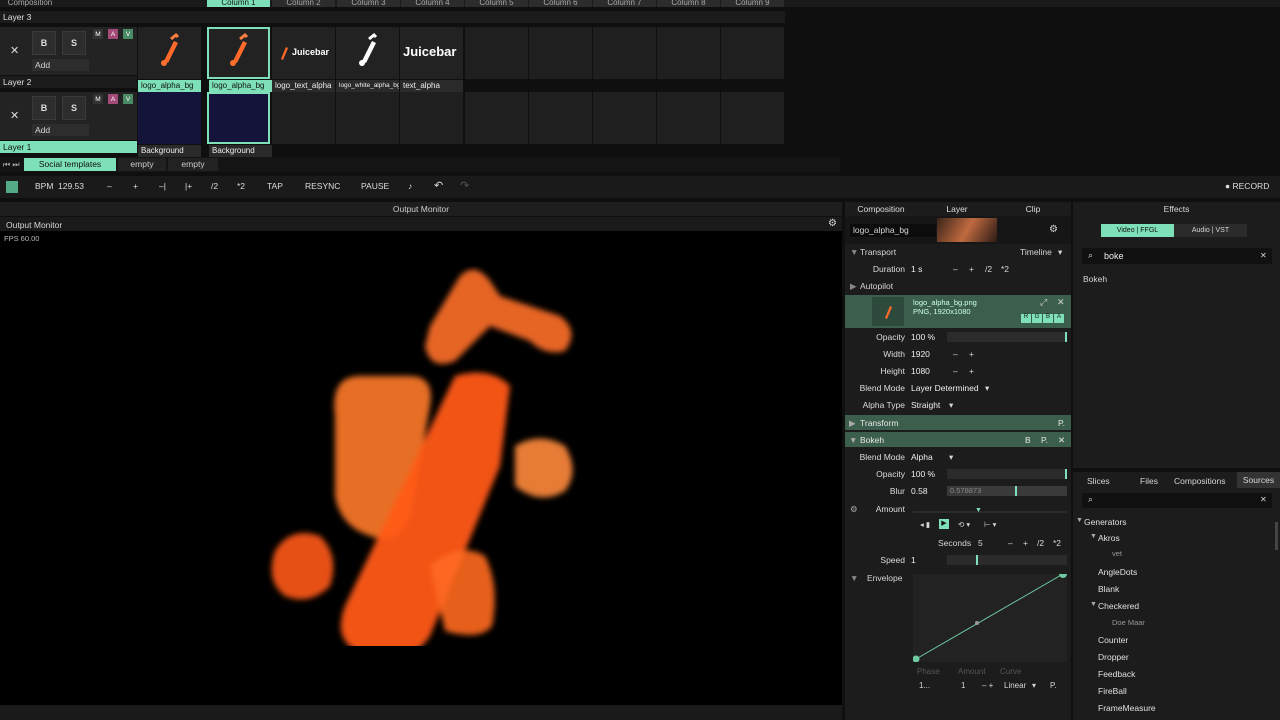  Describe the element at coordinates (239, 124) in the screenshot. I see `clip-background-2: Background` at that location.